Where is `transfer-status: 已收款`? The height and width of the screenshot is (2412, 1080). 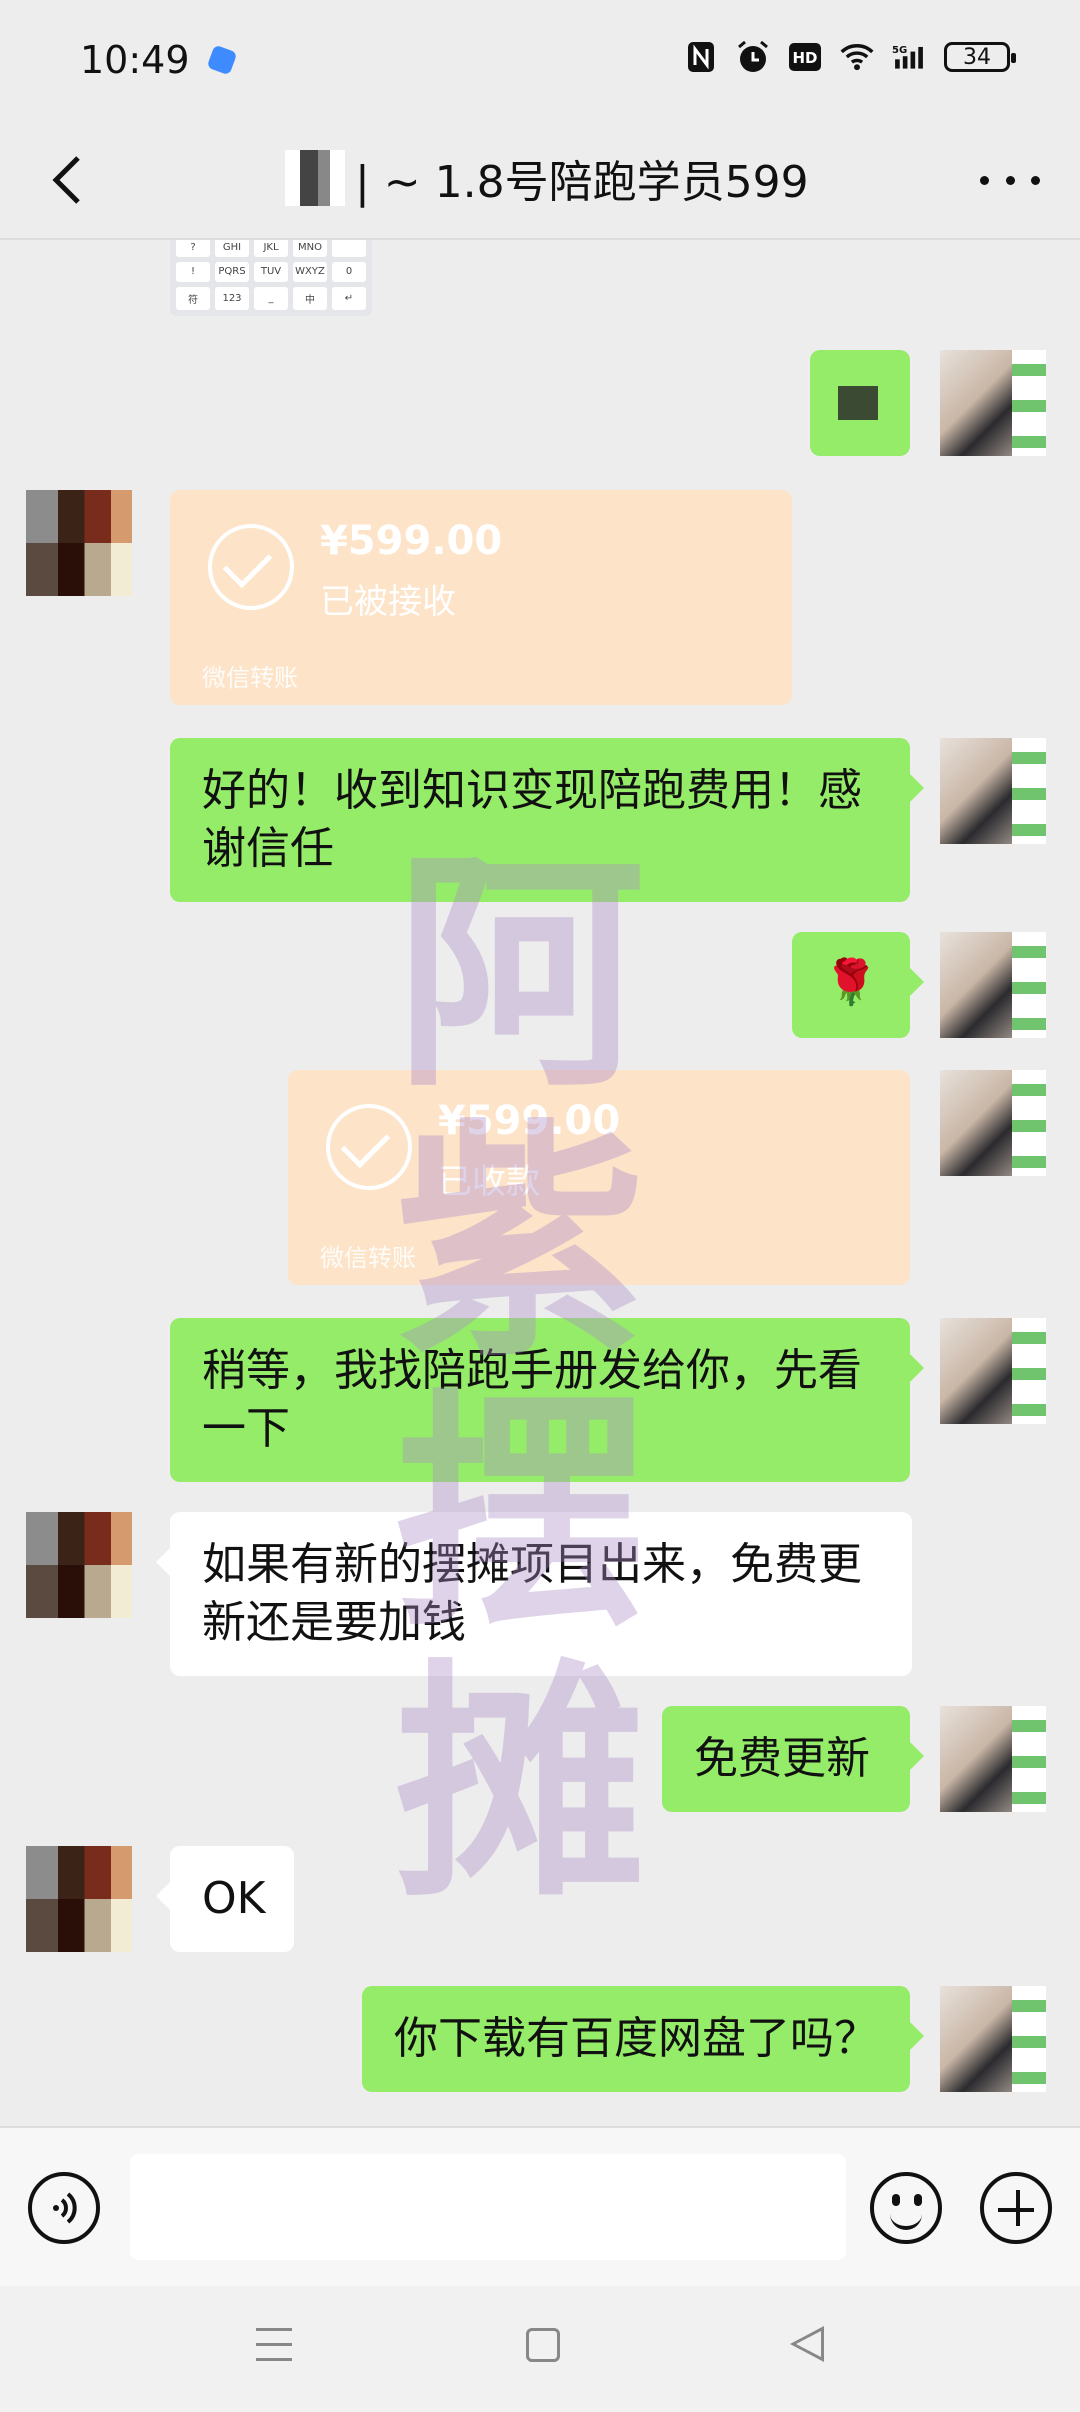 transfer-status: 已收款 is located at coordinates (489, 1182).